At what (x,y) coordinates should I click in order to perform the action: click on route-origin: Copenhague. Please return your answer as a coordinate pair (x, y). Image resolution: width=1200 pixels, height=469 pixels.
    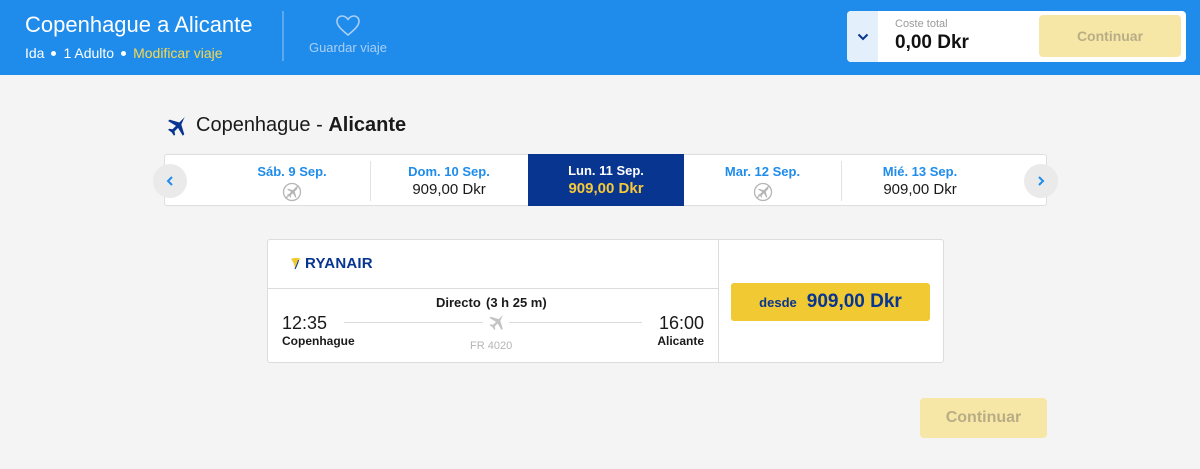
    Looking at the image, I should click on (253, 125).